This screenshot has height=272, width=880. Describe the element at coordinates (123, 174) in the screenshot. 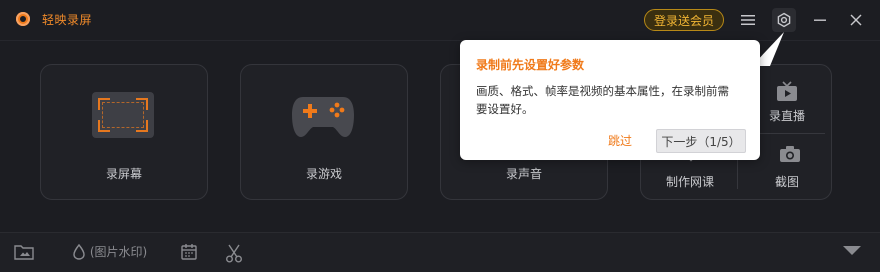

I see `record-screen-label: 录屏幕` at that location.